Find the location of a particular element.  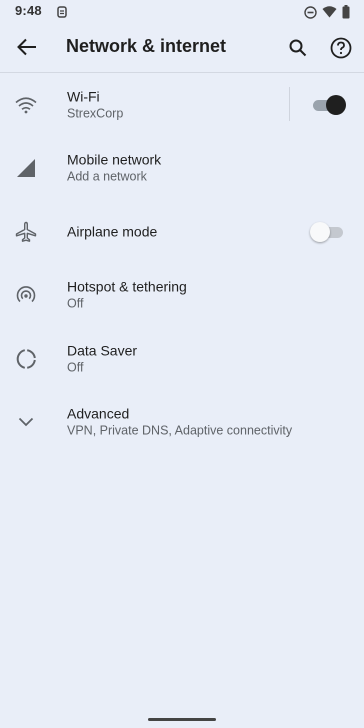

hotspot-item: Hotspot & tethering Off is located at coordinates (182, 296).